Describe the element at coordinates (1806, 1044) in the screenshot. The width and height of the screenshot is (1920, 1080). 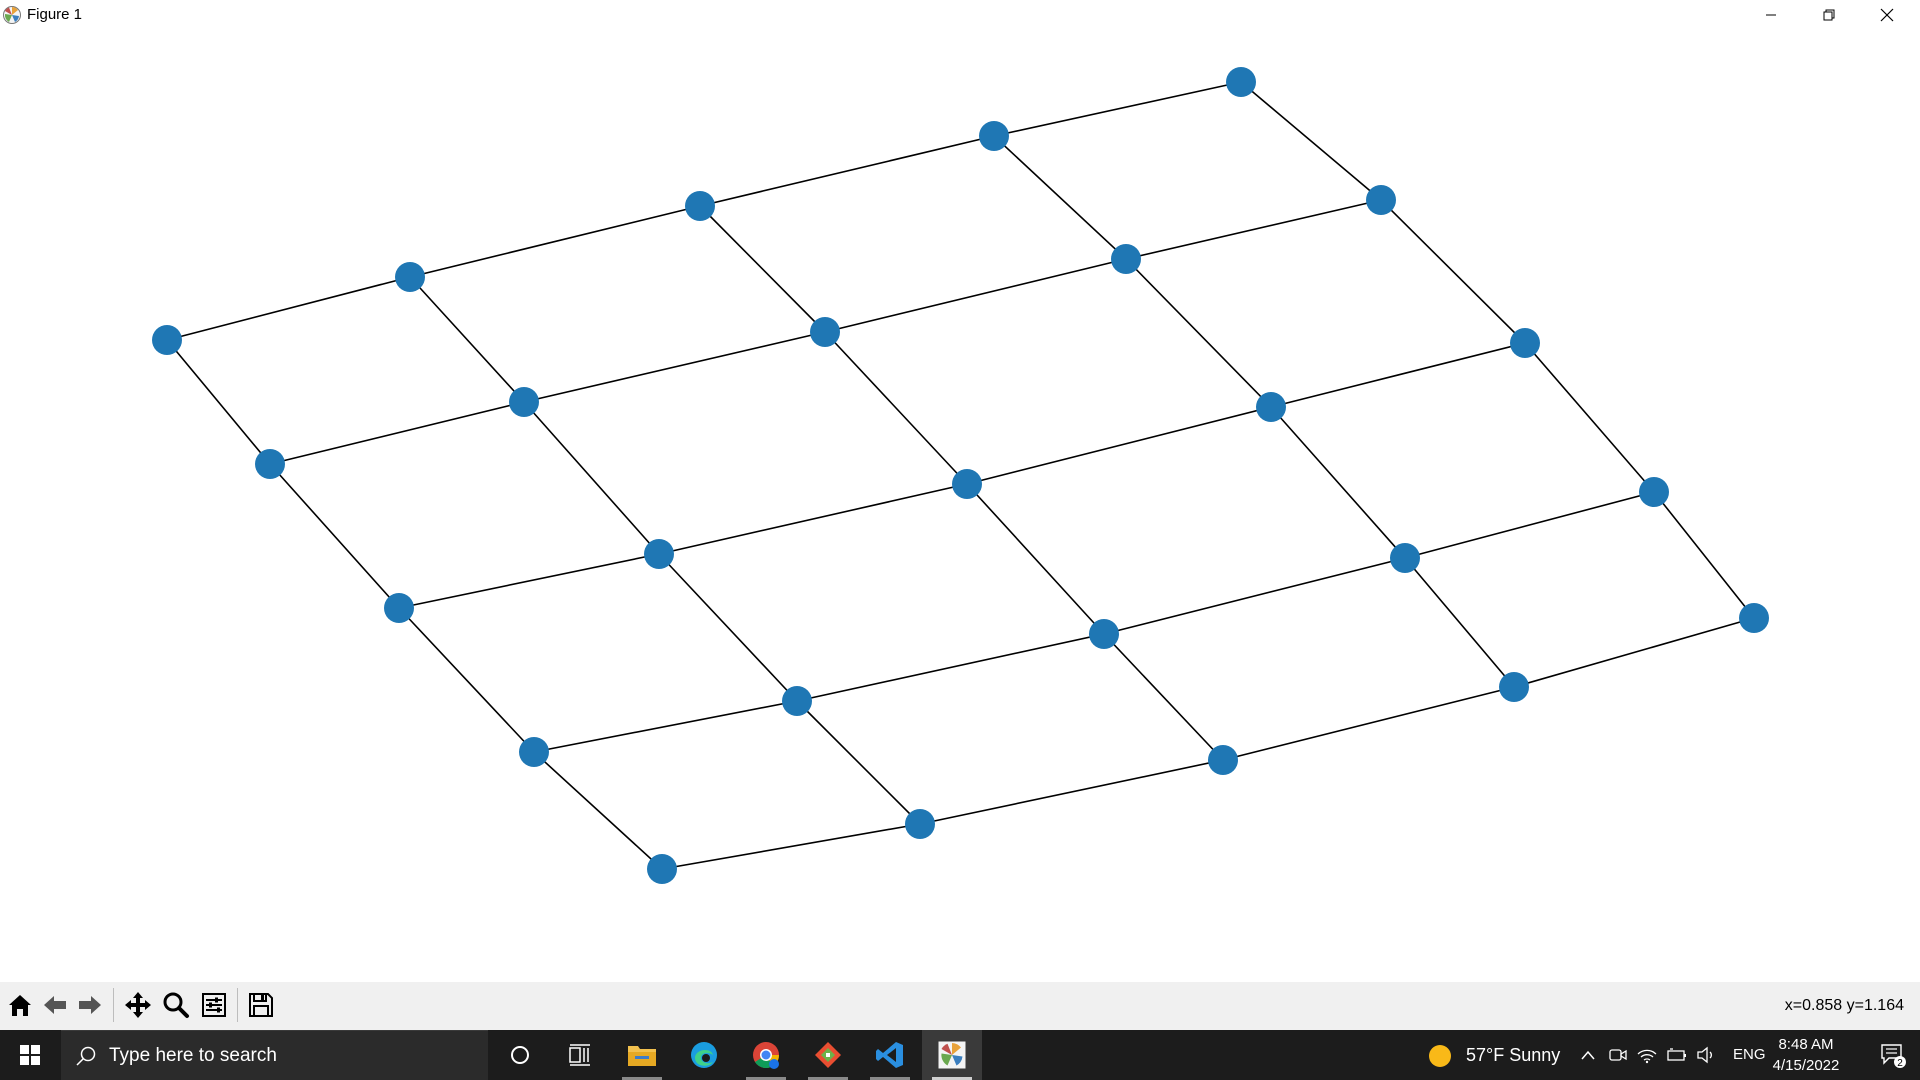
I see `clock-time: 8:48 AM` at that location.